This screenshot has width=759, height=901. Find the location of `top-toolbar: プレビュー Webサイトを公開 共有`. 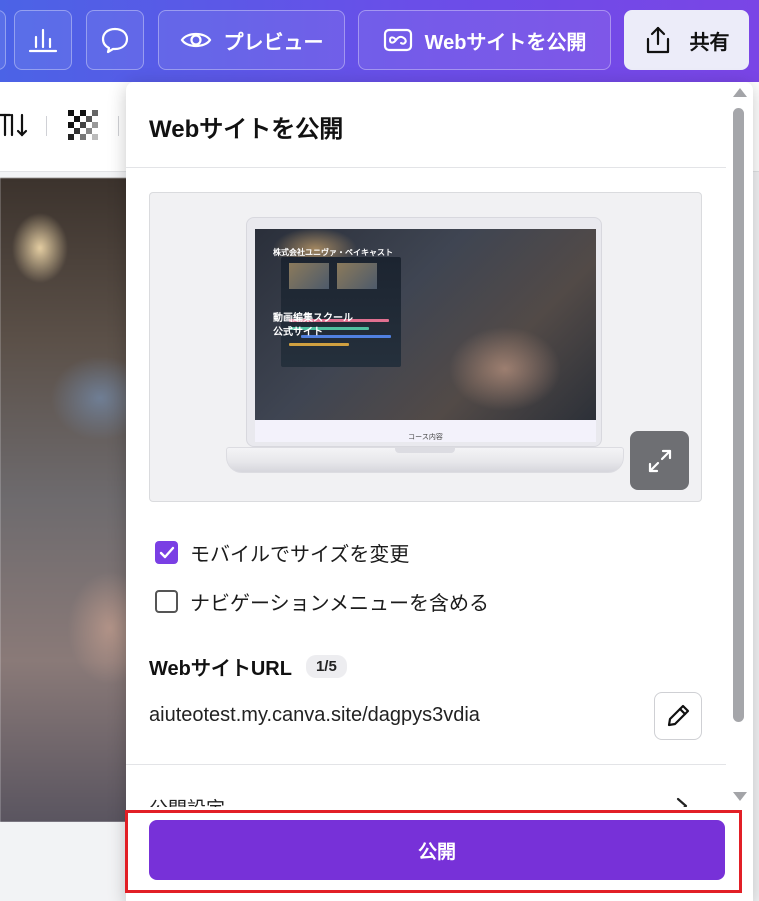

top-toolbar: プレビュー Webサイトを公開 共有 is located at coordinates (379, 41).